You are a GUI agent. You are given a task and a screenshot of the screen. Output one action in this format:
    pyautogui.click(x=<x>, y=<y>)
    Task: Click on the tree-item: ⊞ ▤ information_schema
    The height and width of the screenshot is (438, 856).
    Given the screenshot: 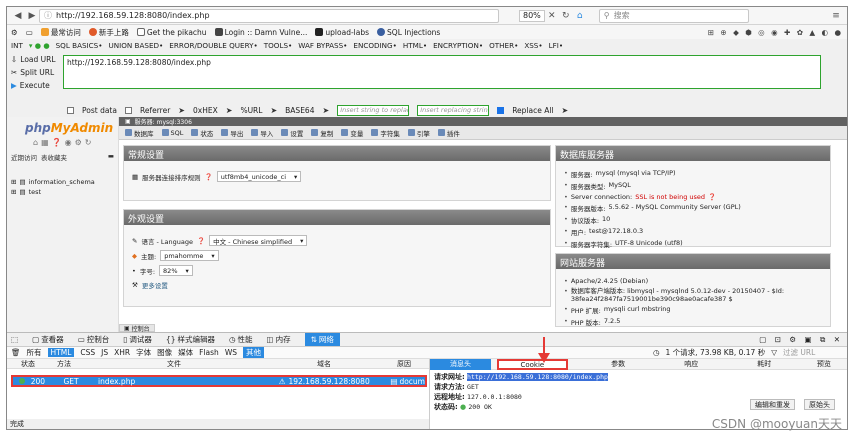 What is the action you would take?
    pyautogui.click(x=62, y=182)
    